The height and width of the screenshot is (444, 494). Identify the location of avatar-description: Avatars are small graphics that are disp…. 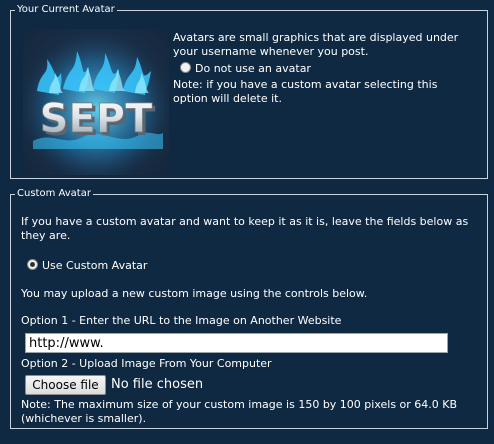
(316, 44).